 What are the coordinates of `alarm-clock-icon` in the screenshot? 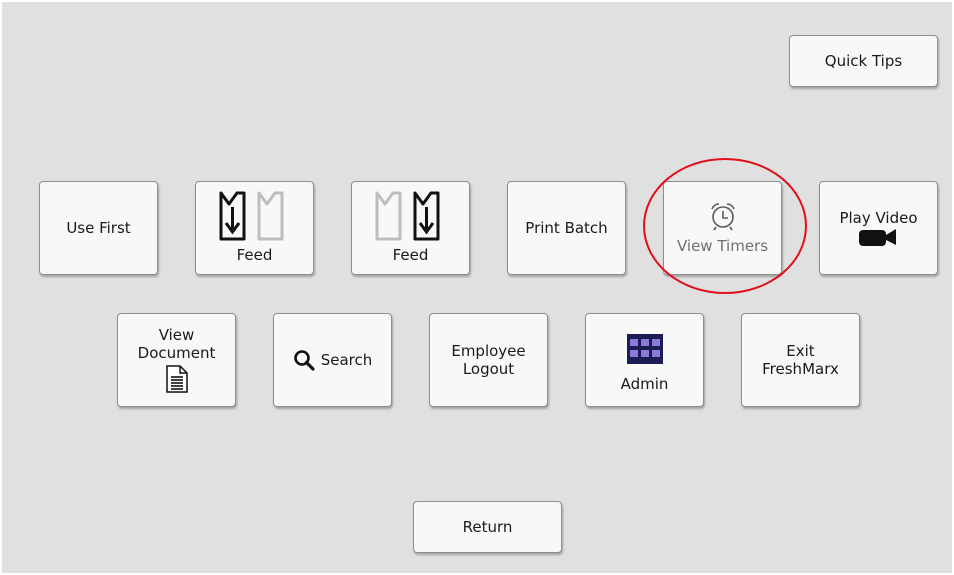 It's located at (722, 217).